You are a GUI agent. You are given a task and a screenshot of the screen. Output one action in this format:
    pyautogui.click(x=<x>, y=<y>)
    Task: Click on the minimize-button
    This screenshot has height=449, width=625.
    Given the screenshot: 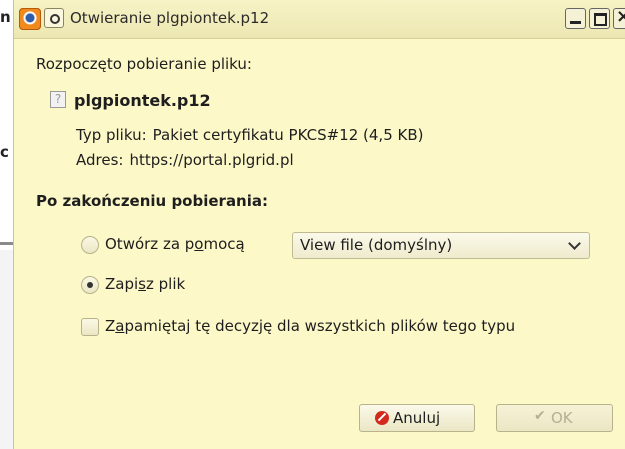 What is the action you would take?
    pyautogui.click(x=575, y=18)
    